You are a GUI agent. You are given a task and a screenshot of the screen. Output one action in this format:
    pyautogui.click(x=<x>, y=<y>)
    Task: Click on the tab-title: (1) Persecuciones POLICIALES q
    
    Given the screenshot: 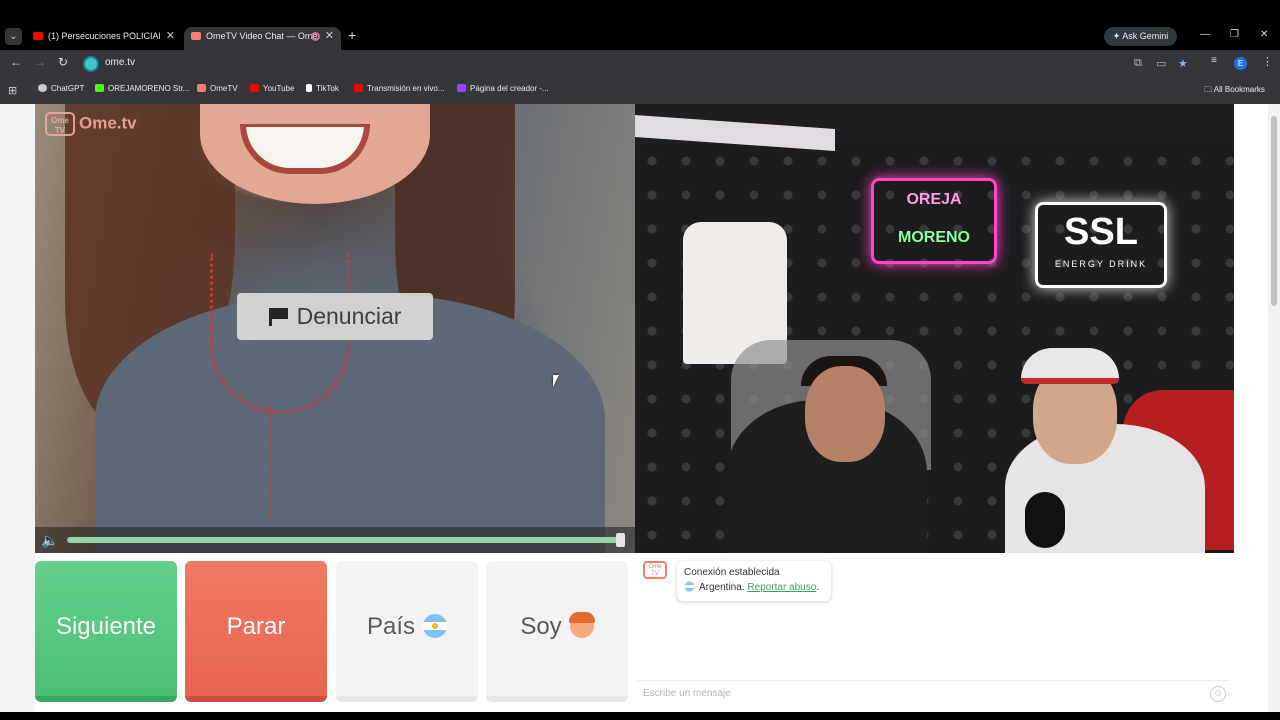 What is the action you would take?
    pyautogui.click(x=104, y=36)
    